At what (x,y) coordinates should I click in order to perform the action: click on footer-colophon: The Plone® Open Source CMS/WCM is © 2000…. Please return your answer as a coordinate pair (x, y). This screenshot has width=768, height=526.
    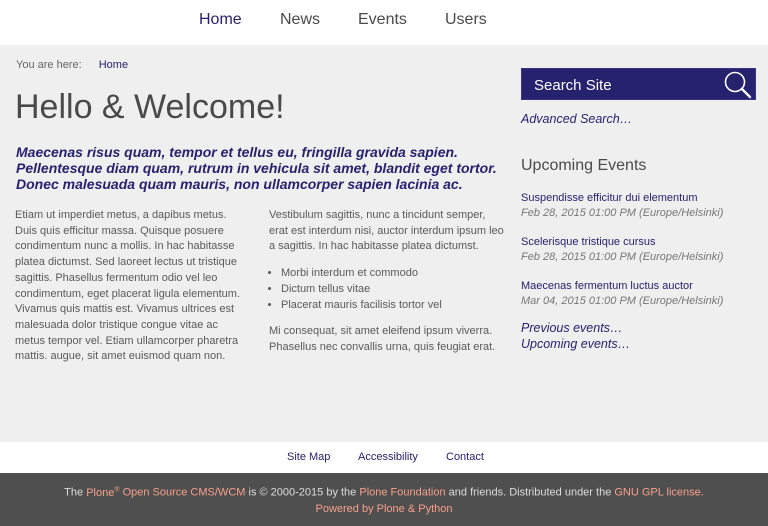
    Looking at the image, I should click on (384, 492).